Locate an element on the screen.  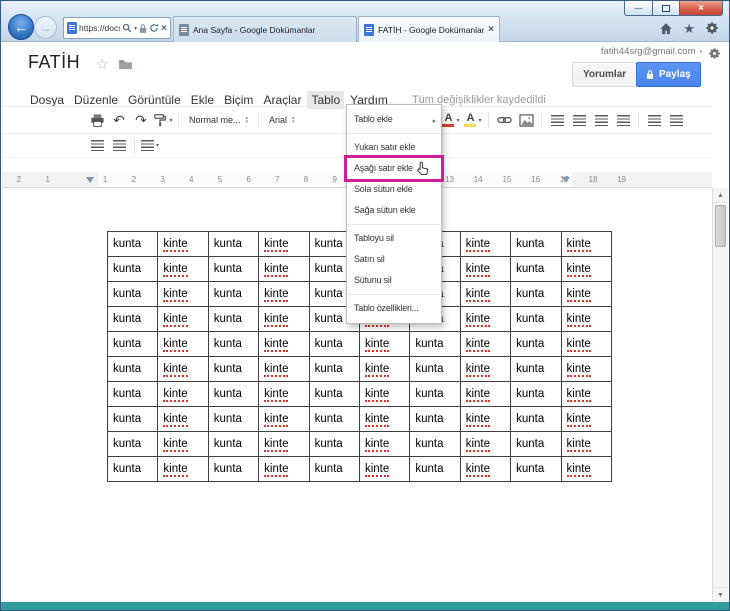
scroll-up-icon: ▲ is located at coordinates (720, 195).